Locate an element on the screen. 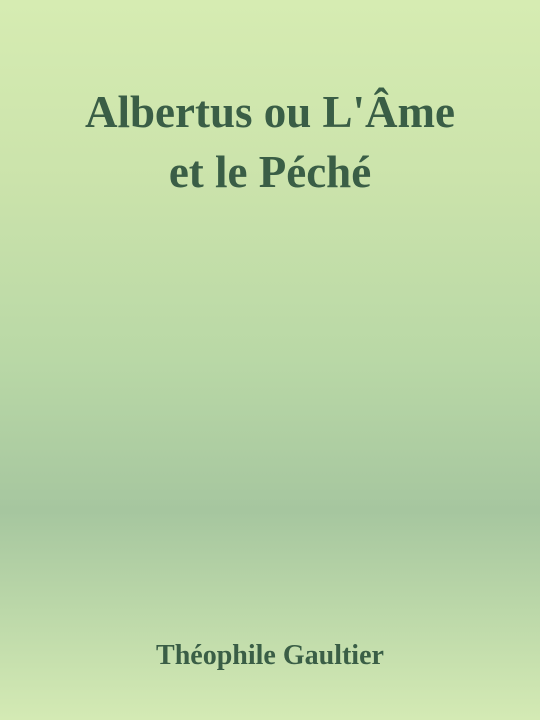 The image size is (540, 720). book-title-line-2: et le Péché is located at coordinates (270, 172).